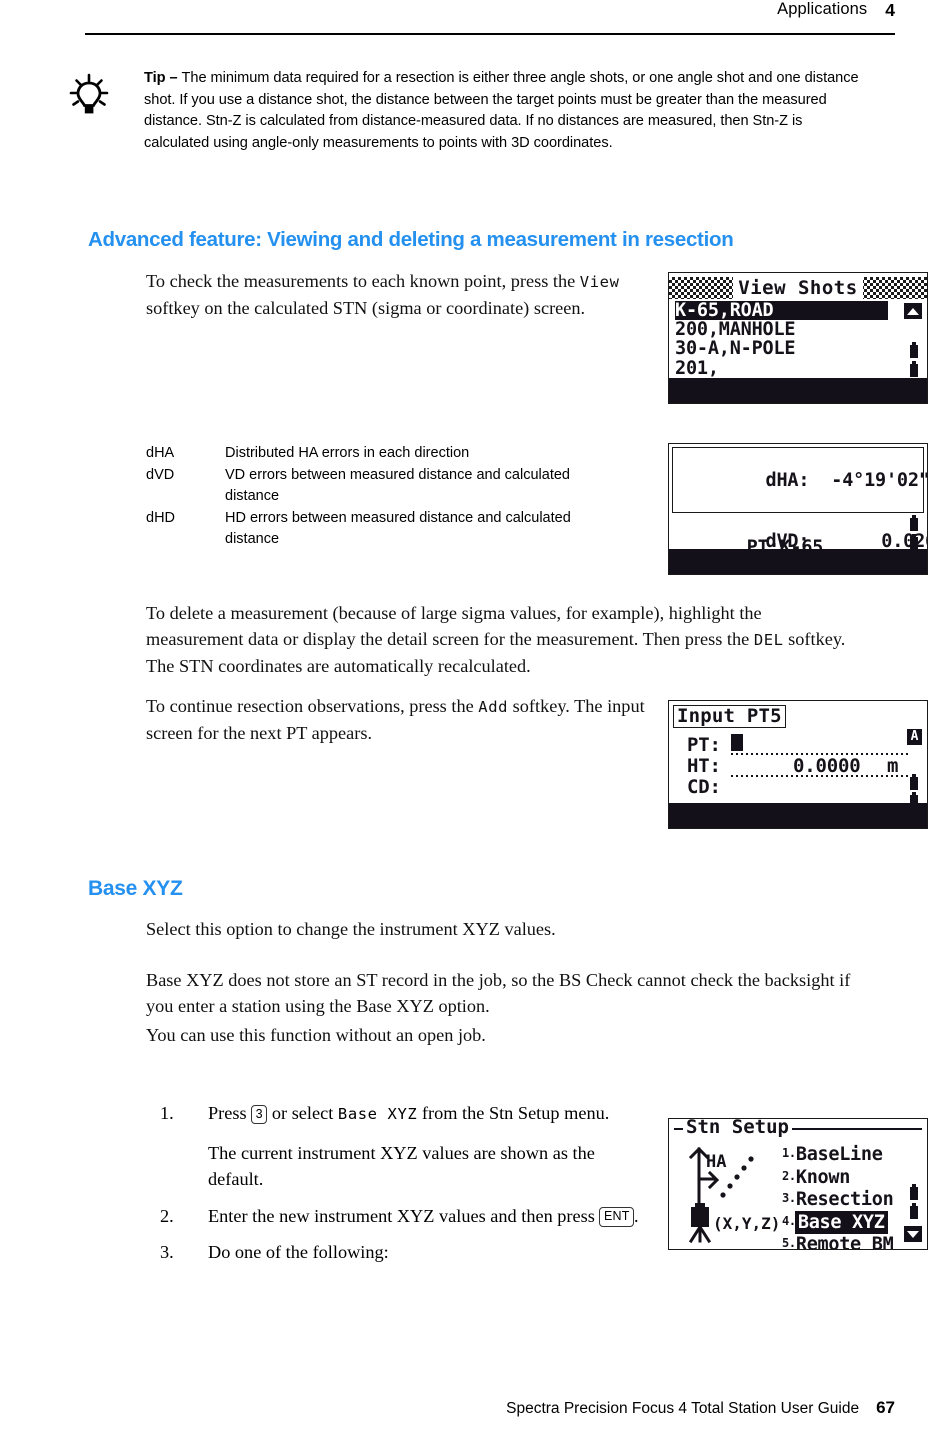 The height and width of the screenshot is (1436, 930). Describe the element at coordinates (798, 329) in the screenshot. I see `list-item: 200,MANHOLE` at that location.